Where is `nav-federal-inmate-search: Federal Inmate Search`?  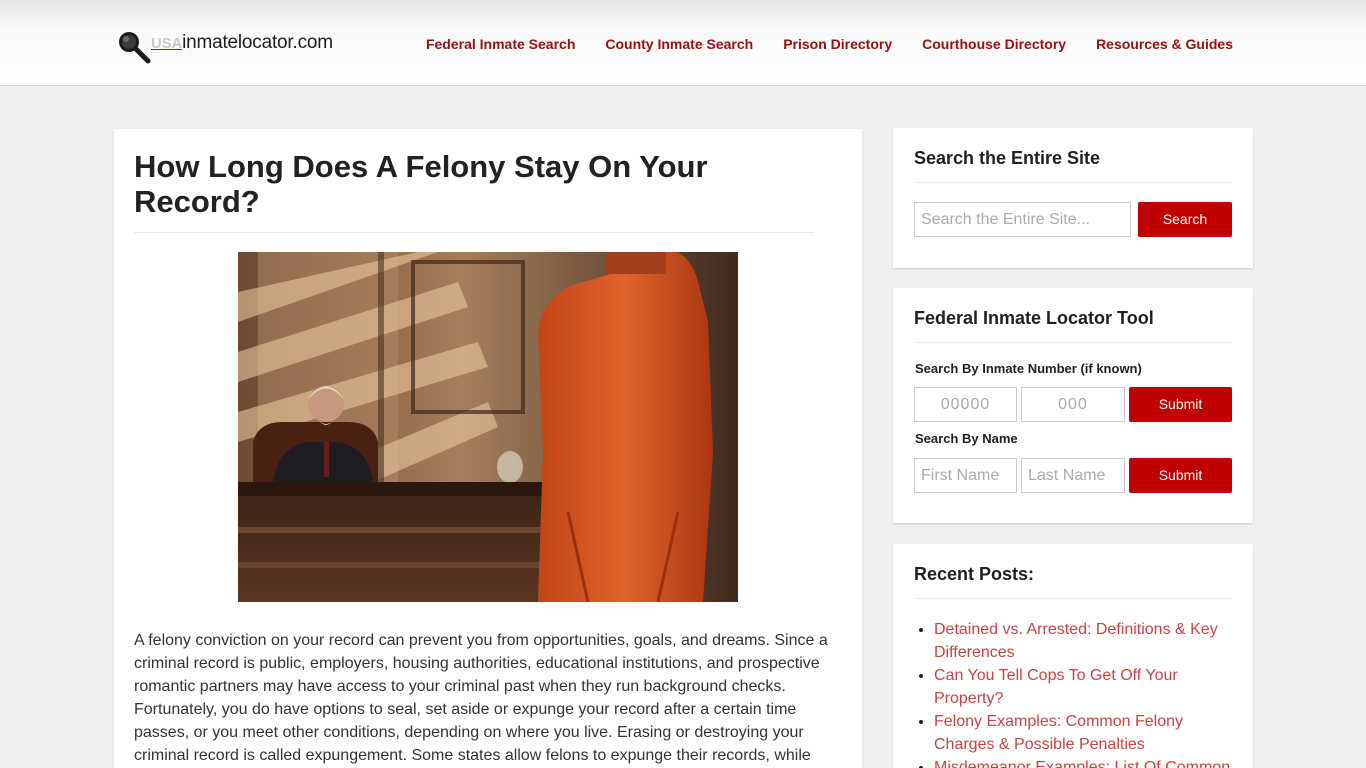
nav-federal-inmate-search: Federal Inmate Search is located at coordinates (500, 44).